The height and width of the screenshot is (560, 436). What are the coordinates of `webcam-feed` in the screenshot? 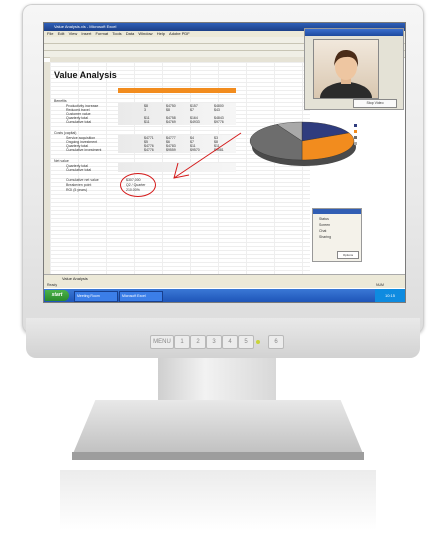 It's located at (346, 69).